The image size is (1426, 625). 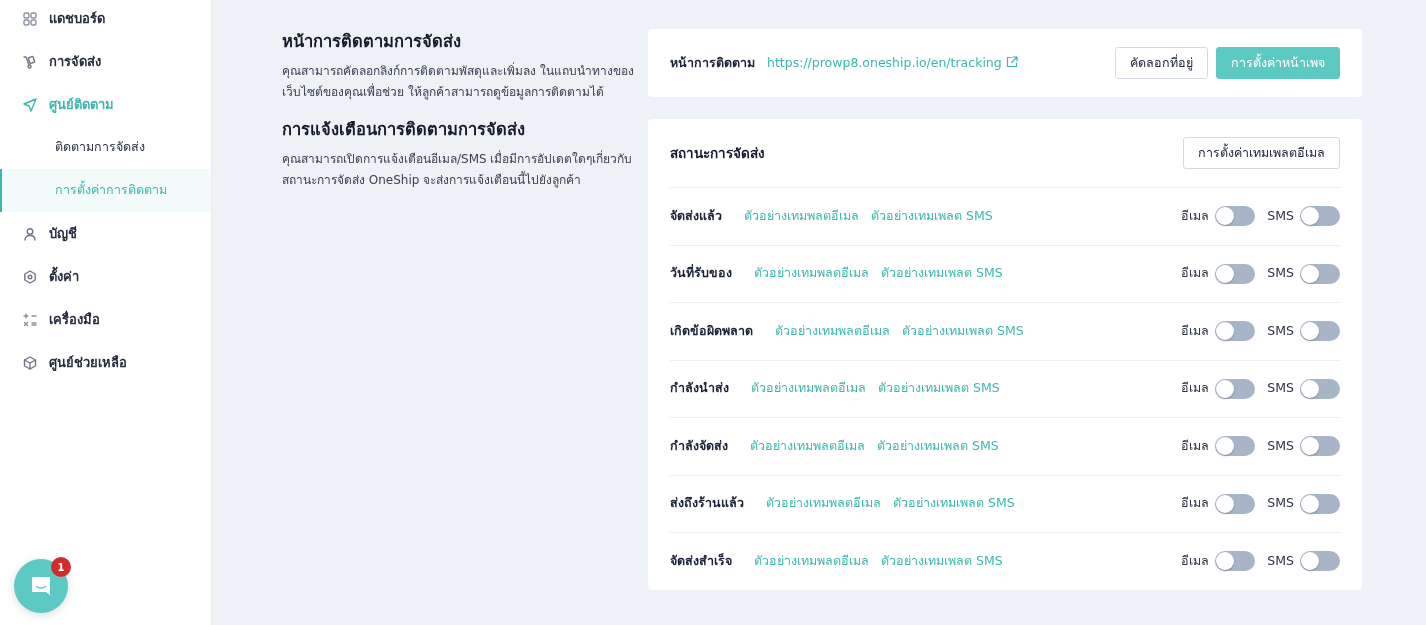 What do you see at coordinates (105, 104) in the screenshot?
I see `sidebar-item: ศูนย์ติดตาม` at bounding box center [105, 104].